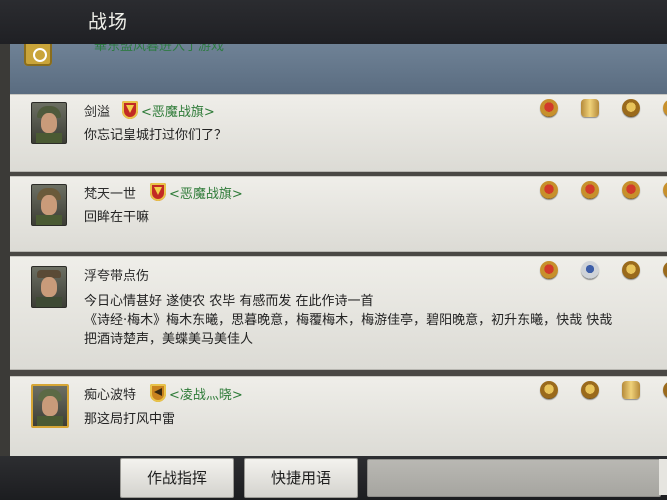 The width and height of the screenshot is (667, 500). I want to click on quick-phrase-button: 快捷用语, so click(301, 478).